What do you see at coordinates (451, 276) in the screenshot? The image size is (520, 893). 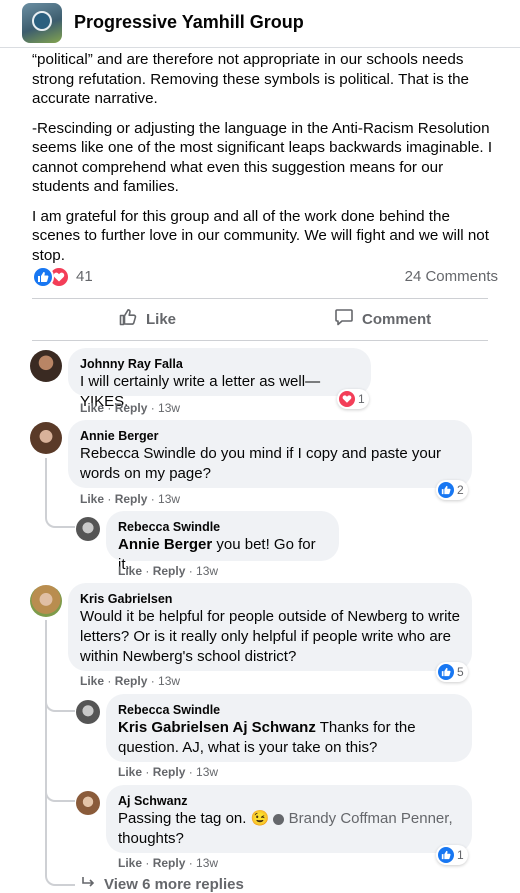 I see `comments-count: 24 Comments` at bounding box center [451, 276].